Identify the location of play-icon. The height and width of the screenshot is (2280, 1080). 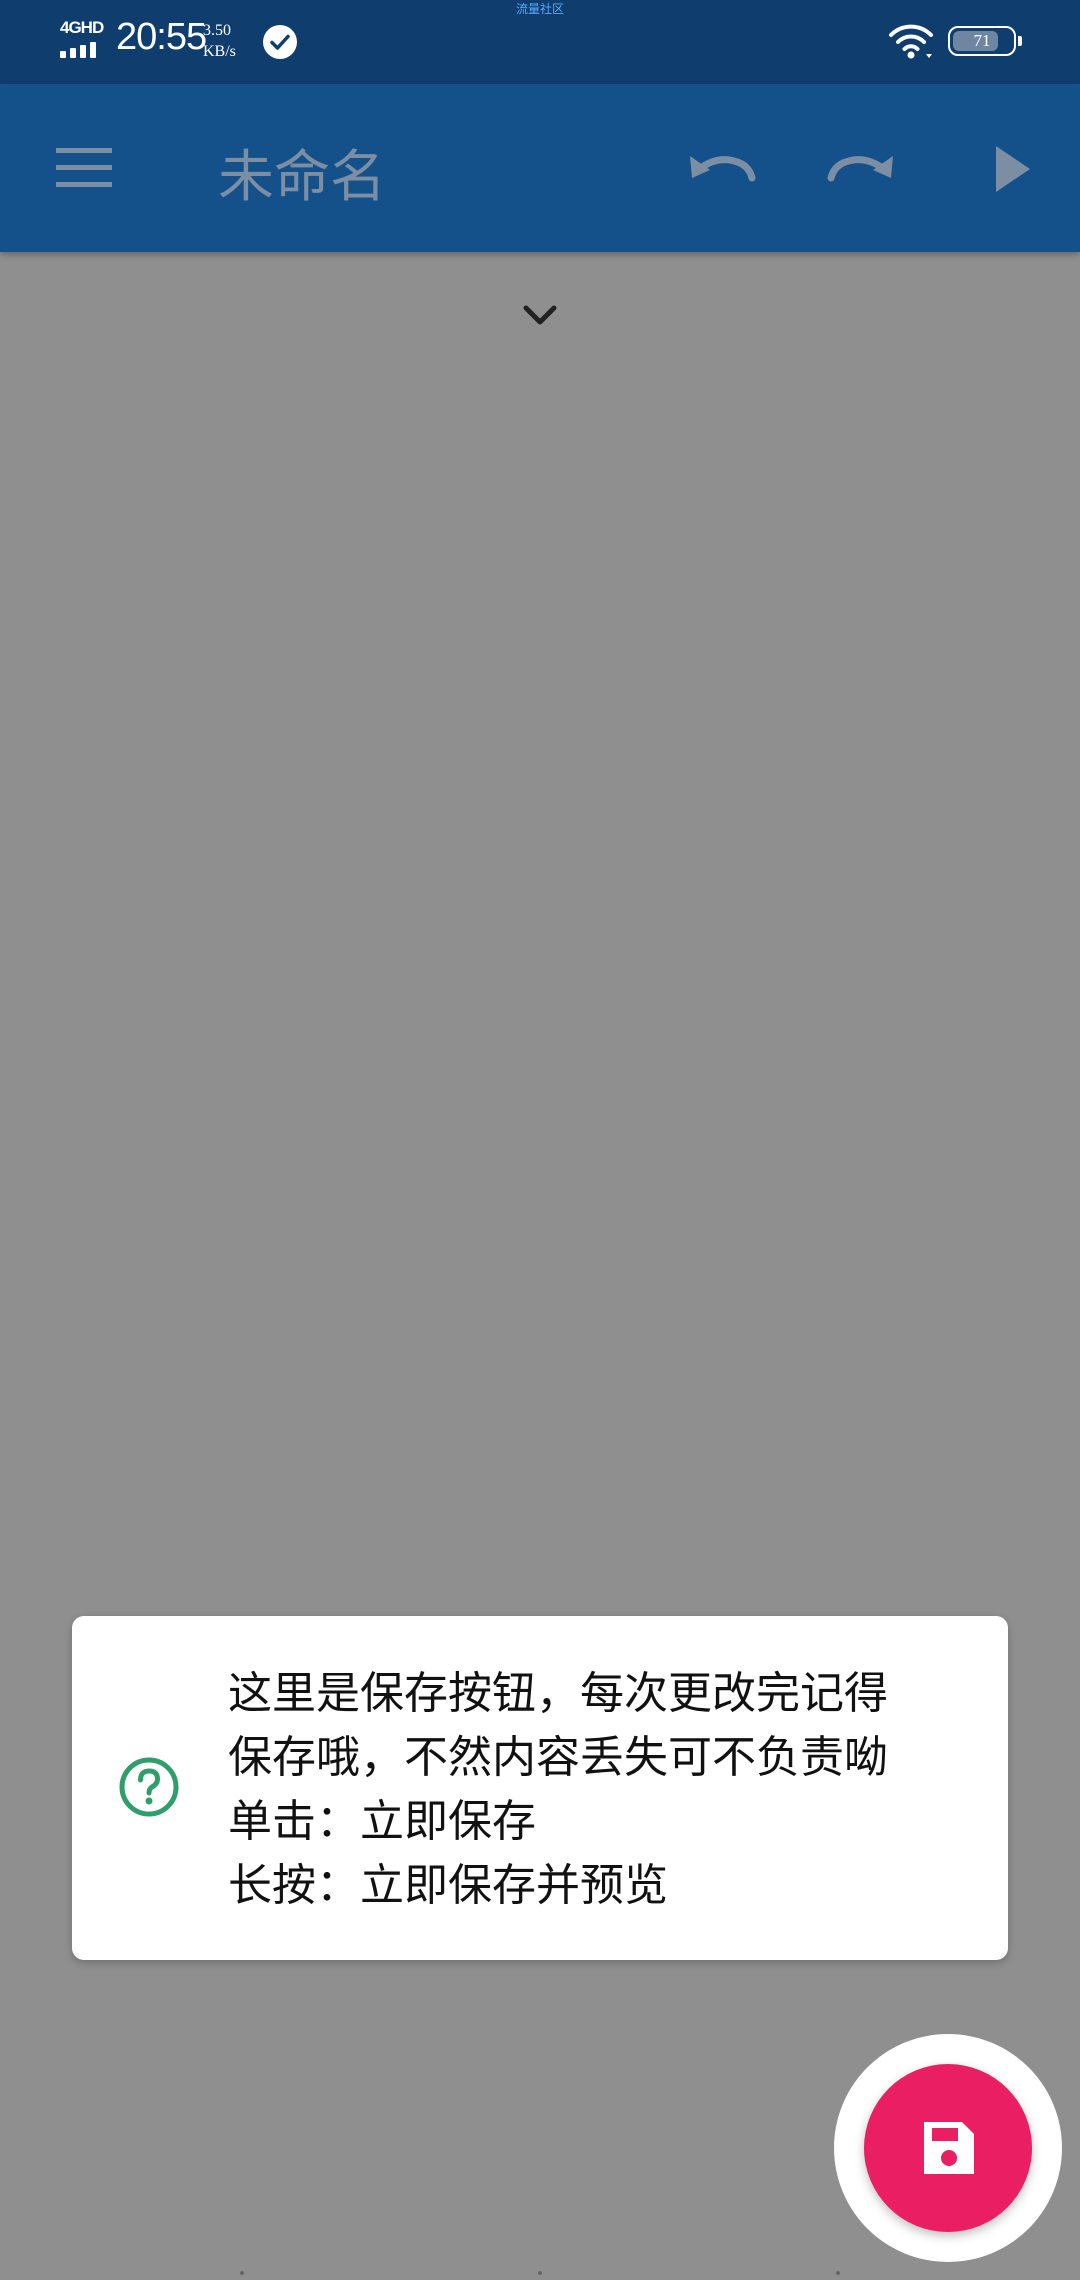
(1012, 169).